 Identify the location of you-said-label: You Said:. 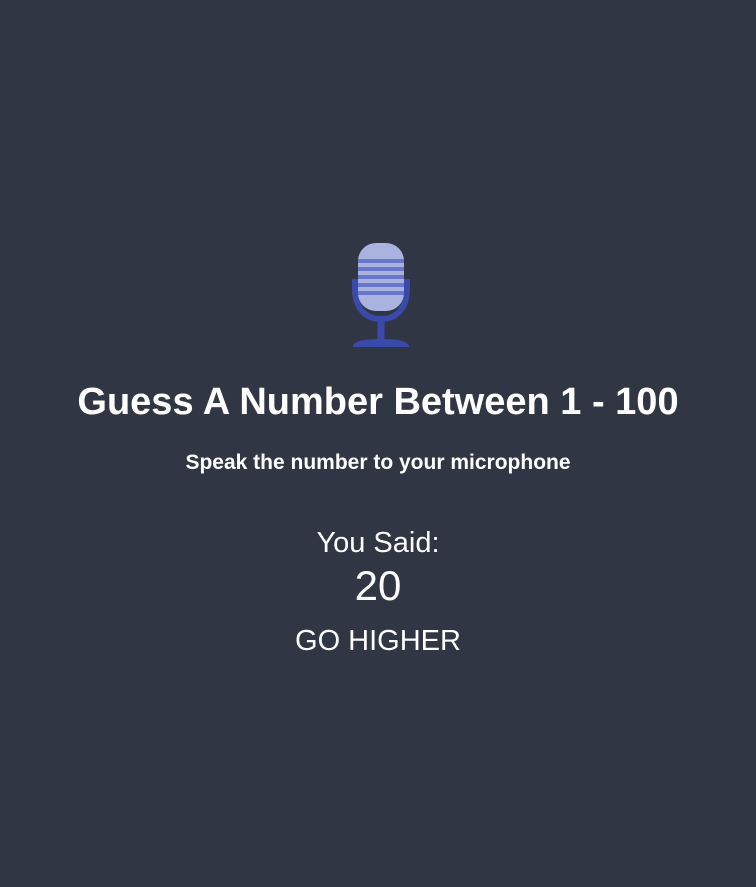
(378, 543).